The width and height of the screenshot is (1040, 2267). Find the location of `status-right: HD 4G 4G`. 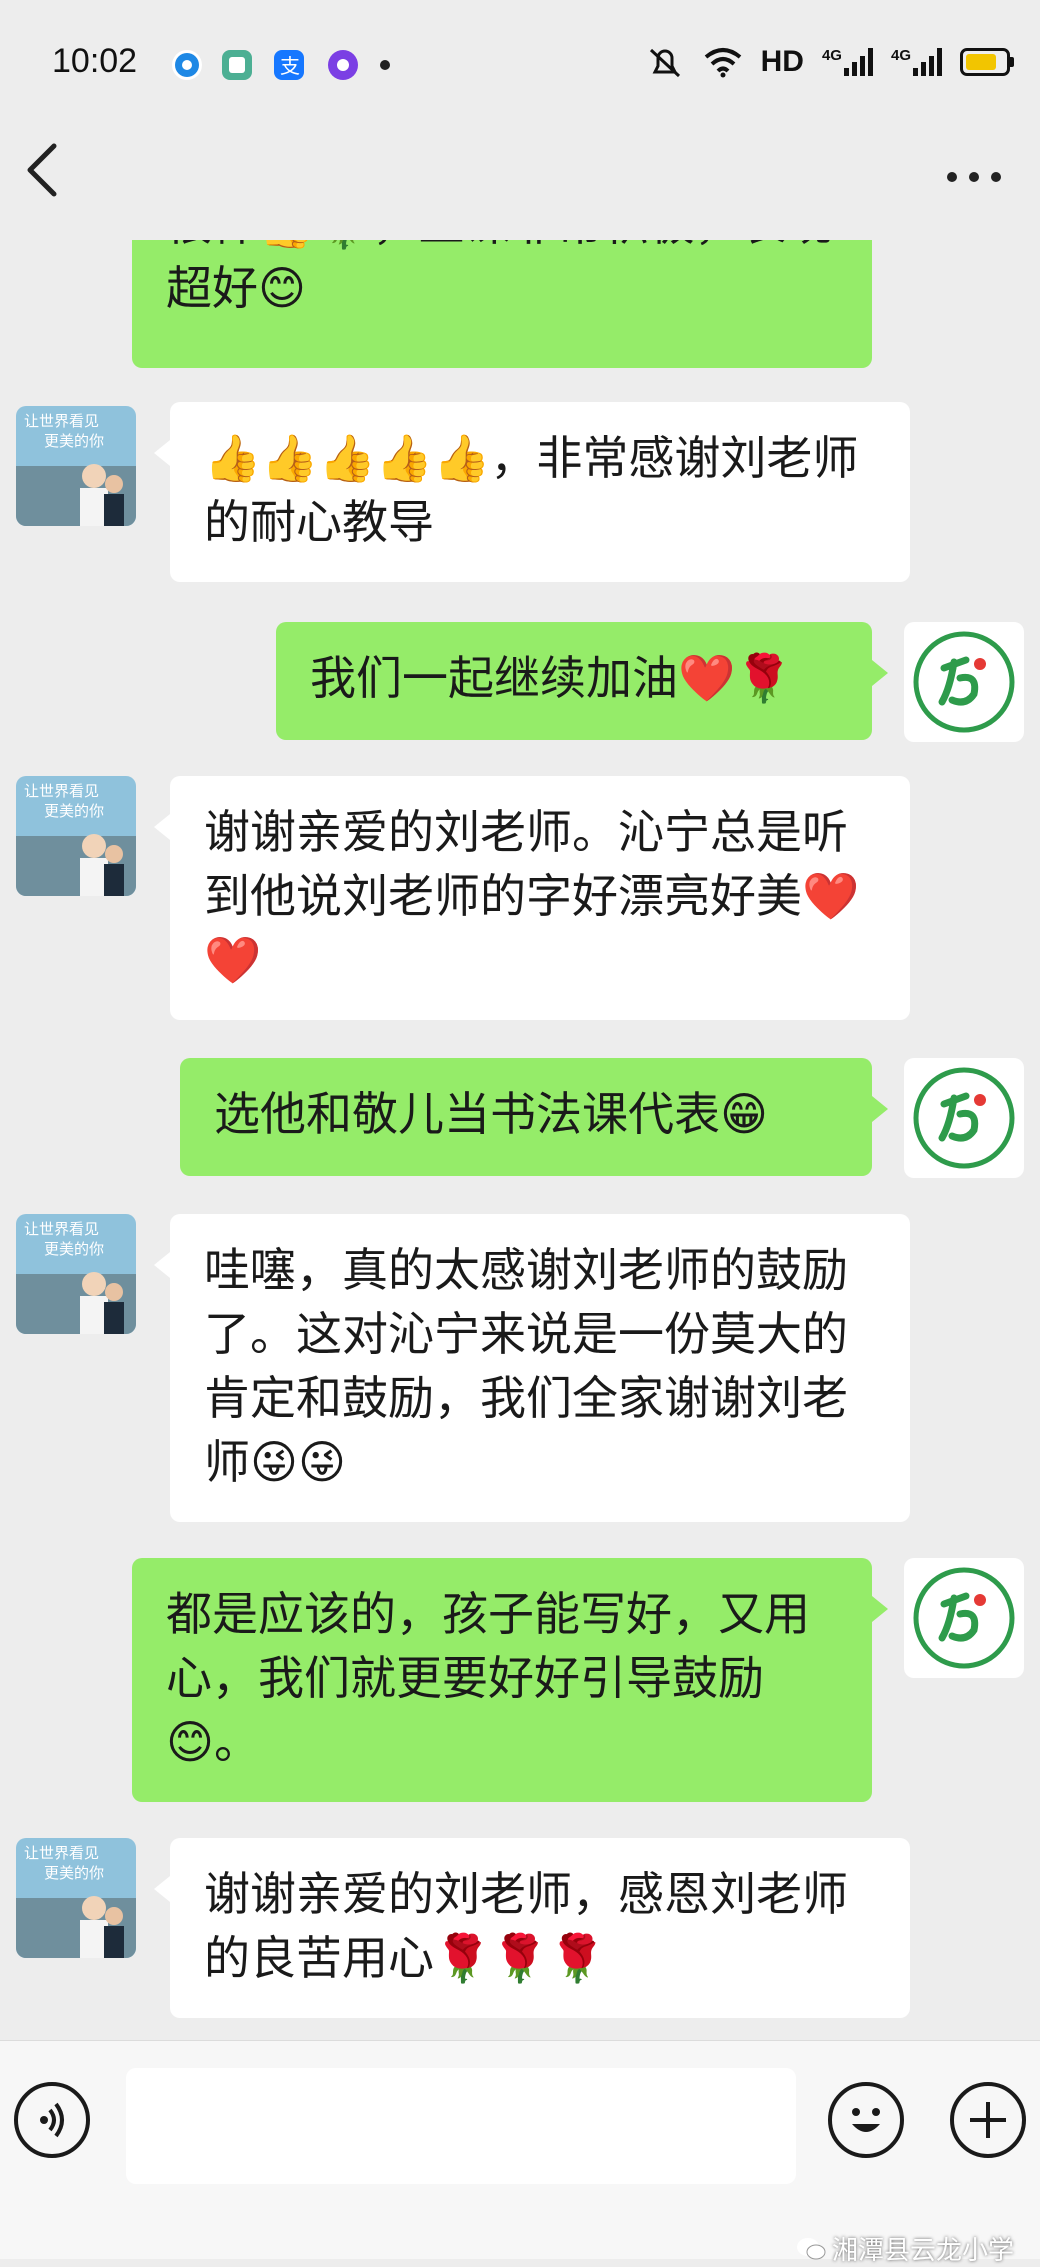

status-right: HD 4G 4G is located at coordinates (829, 62).